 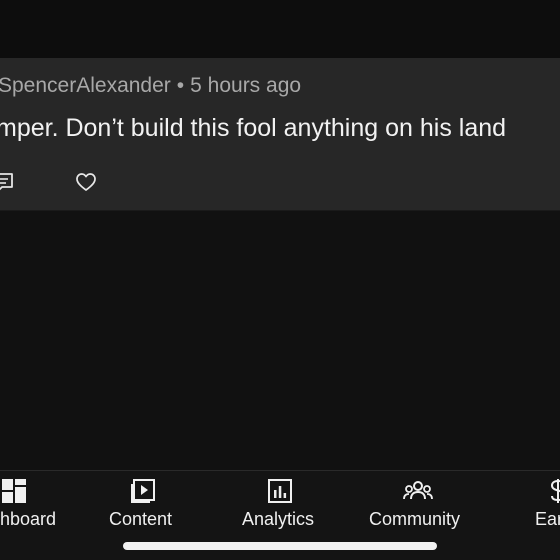 I want to click on heart-icon, so click(x=86, y=182).